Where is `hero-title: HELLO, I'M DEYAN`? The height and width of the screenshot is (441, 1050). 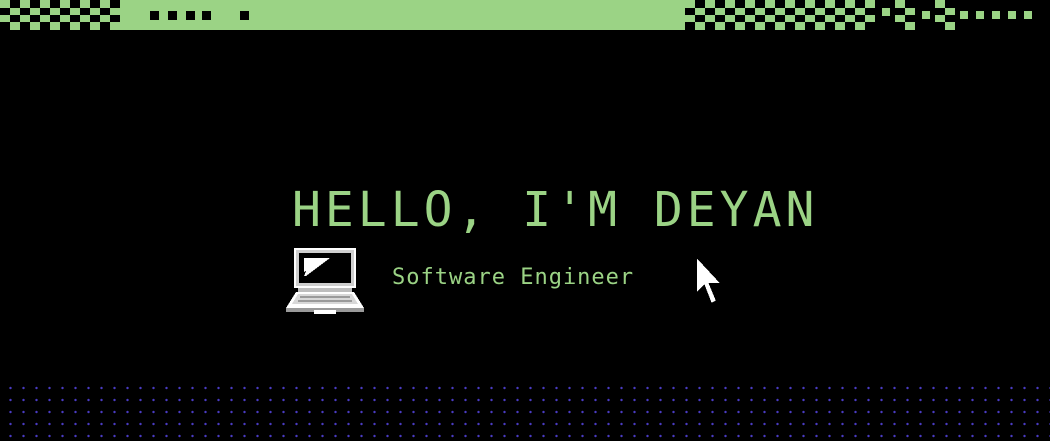 hero-title: HELLO, I'M DEYAN is located at coordinates (555, 210).